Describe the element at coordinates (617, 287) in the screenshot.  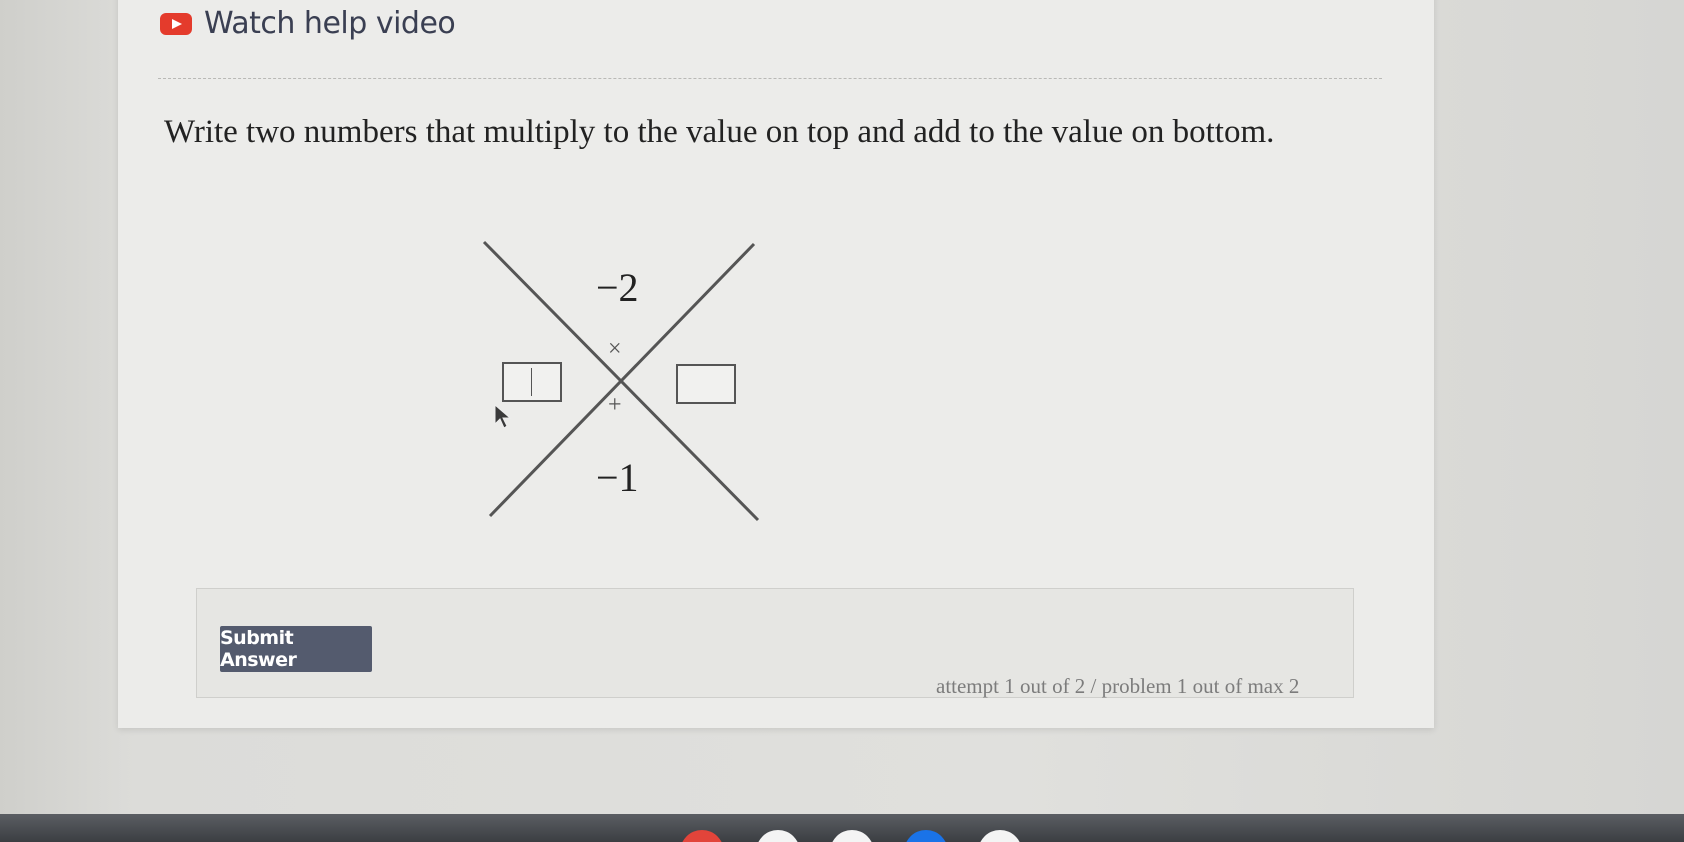
I see `top-value: −2` at that location.